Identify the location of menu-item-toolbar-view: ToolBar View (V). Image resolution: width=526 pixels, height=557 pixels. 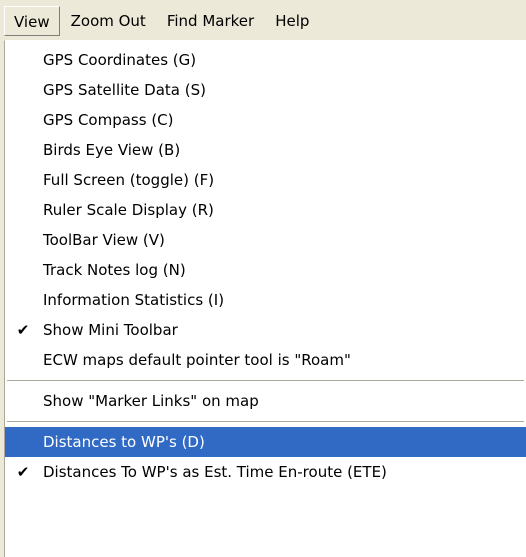
(265, 240).